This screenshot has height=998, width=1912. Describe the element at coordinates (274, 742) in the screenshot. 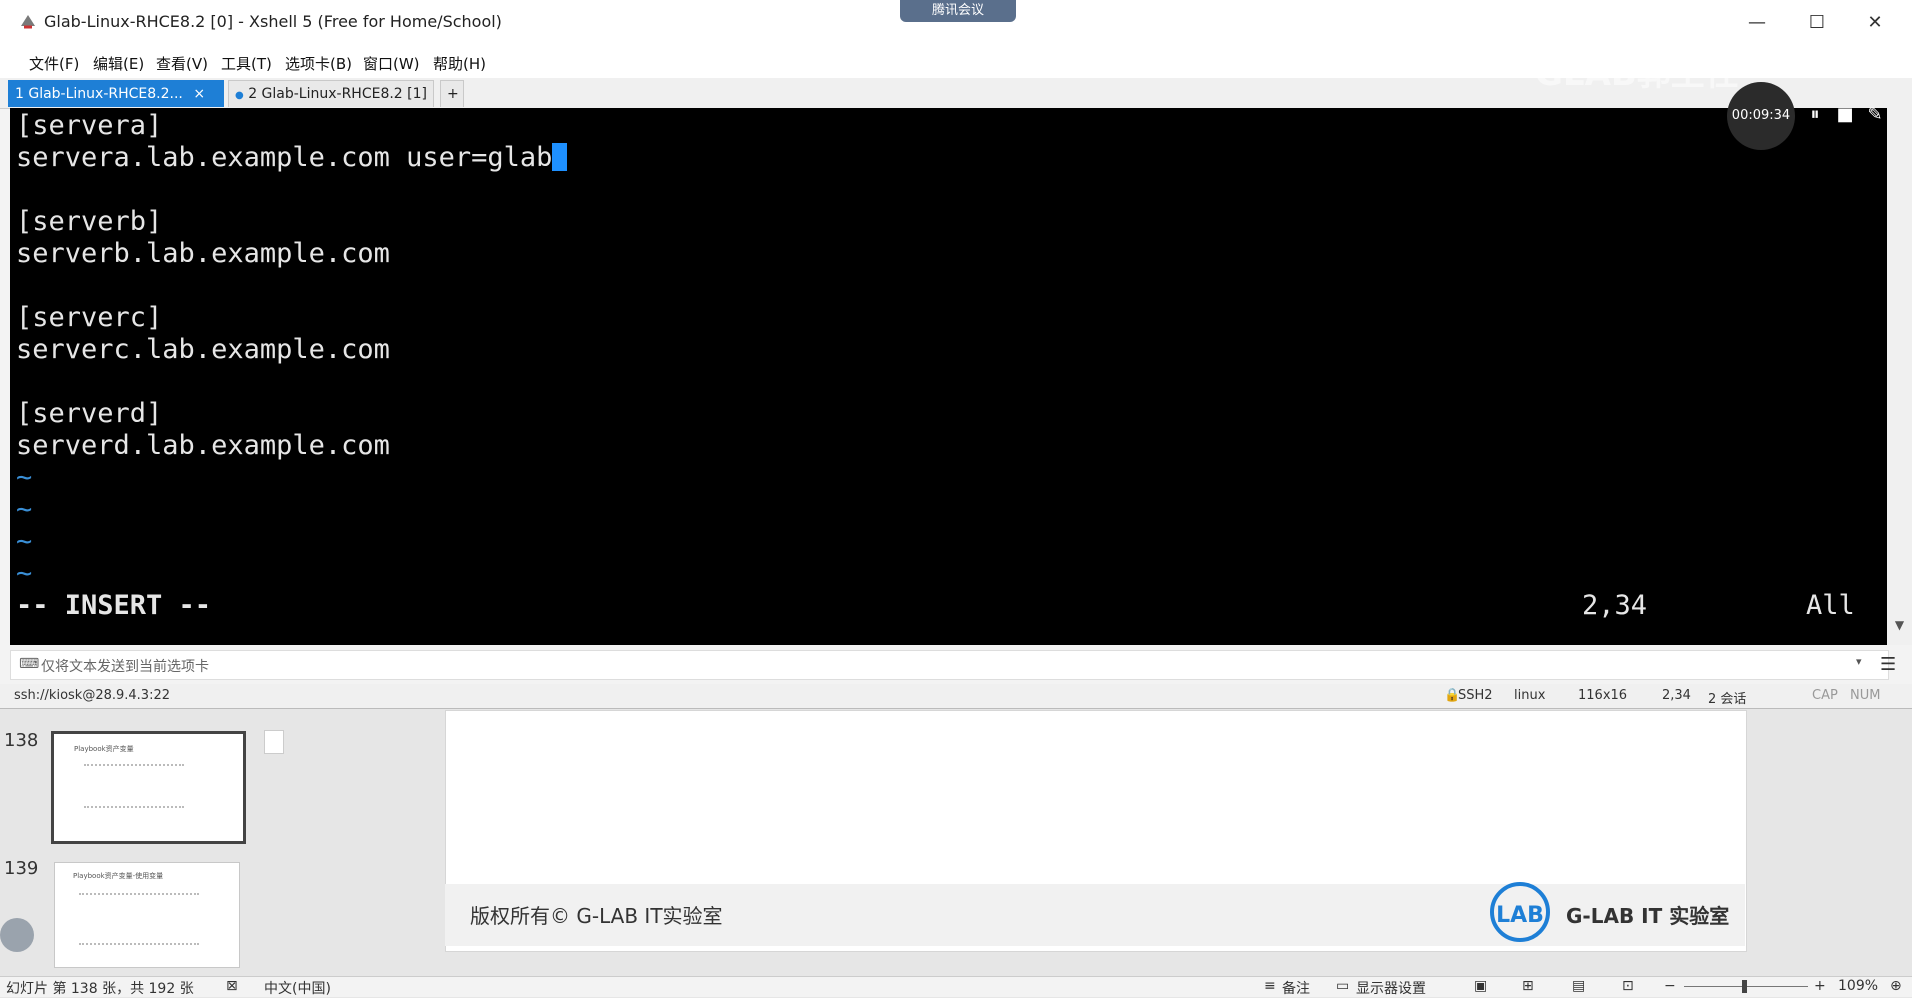

I see `thumb-scrollbar-thumb` at that location.